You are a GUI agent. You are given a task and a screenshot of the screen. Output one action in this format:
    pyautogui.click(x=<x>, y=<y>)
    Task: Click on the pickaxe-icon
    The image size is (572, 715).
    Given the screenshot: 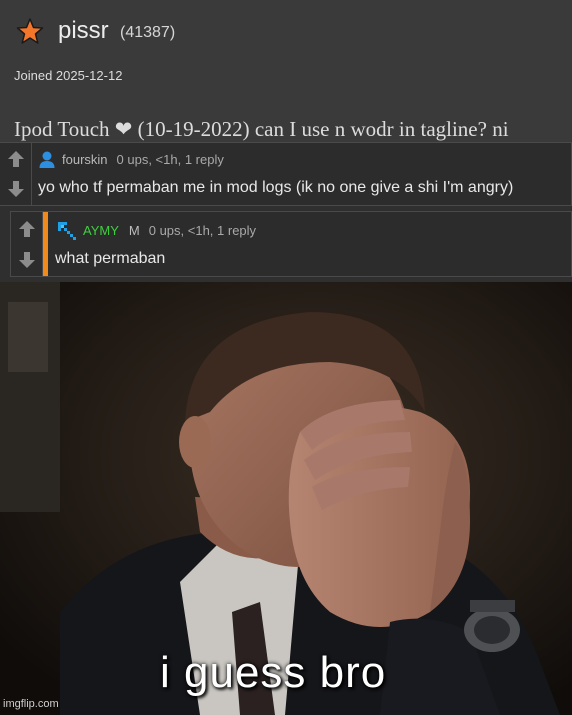 What is the action you would take?
    pyautogui.click(x=67, y=231)
    